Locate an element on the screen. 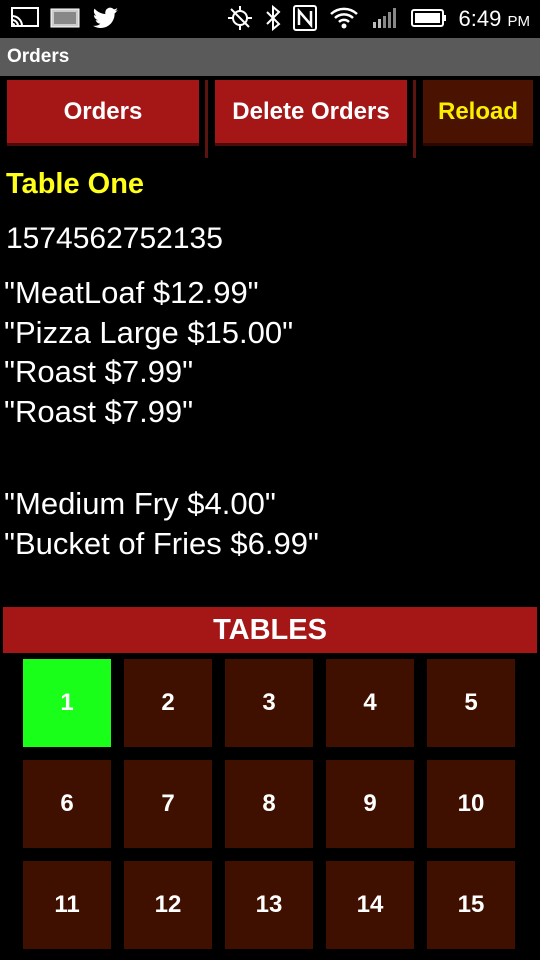  reload-button: Reload is located at coordinates (478, 113).